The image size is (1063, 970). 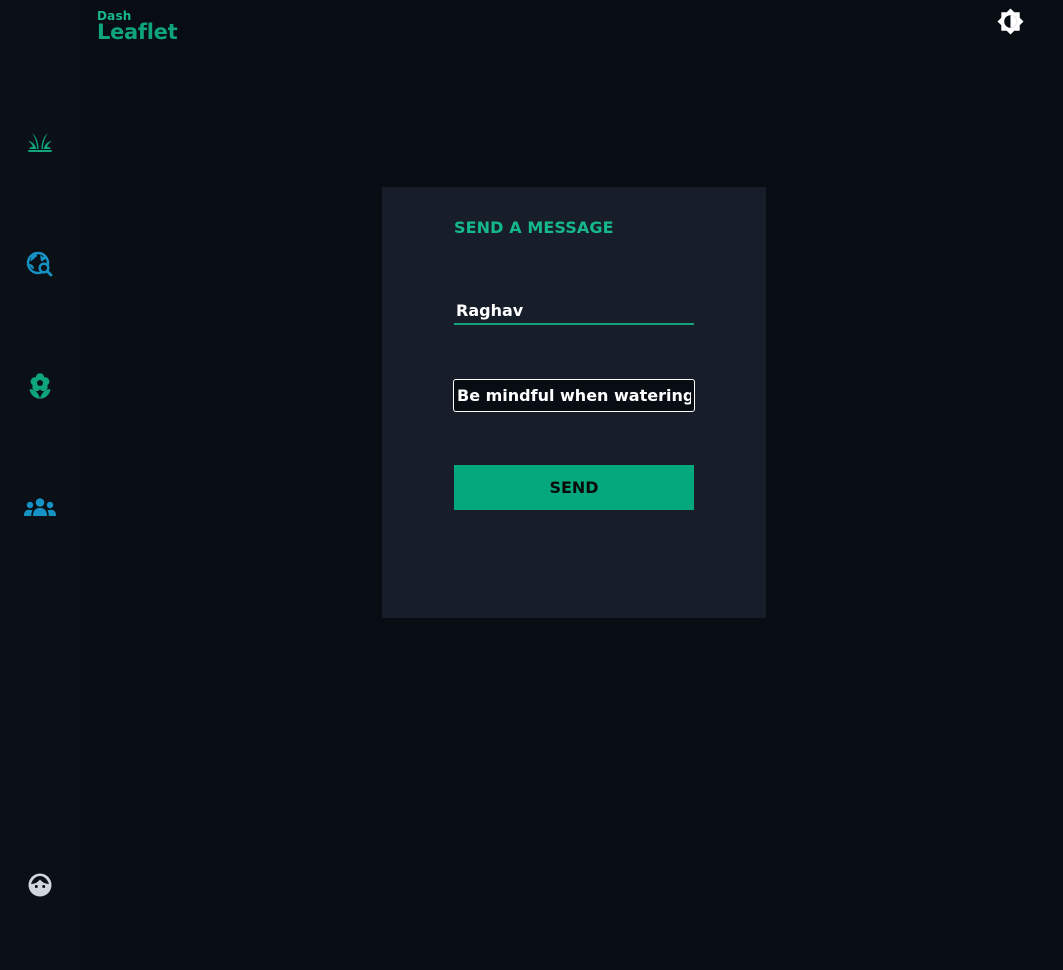 I want to click on send-button: SEND, so click(x=574, y=487).